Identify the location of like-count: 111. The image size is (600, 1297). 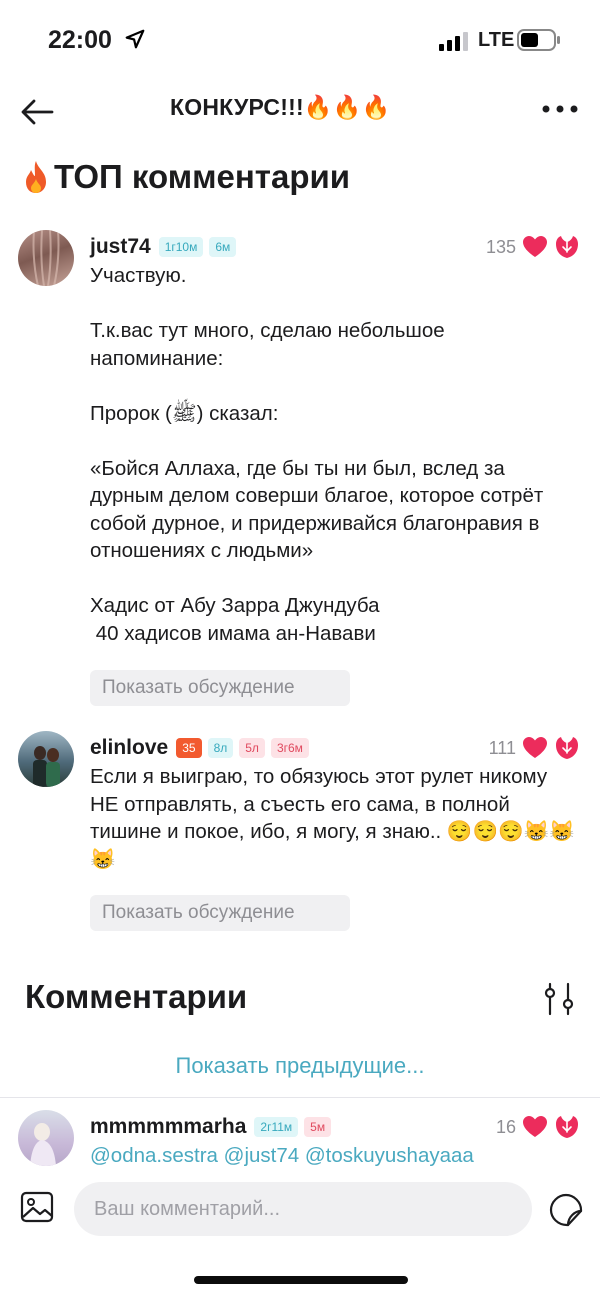
(502, 747).